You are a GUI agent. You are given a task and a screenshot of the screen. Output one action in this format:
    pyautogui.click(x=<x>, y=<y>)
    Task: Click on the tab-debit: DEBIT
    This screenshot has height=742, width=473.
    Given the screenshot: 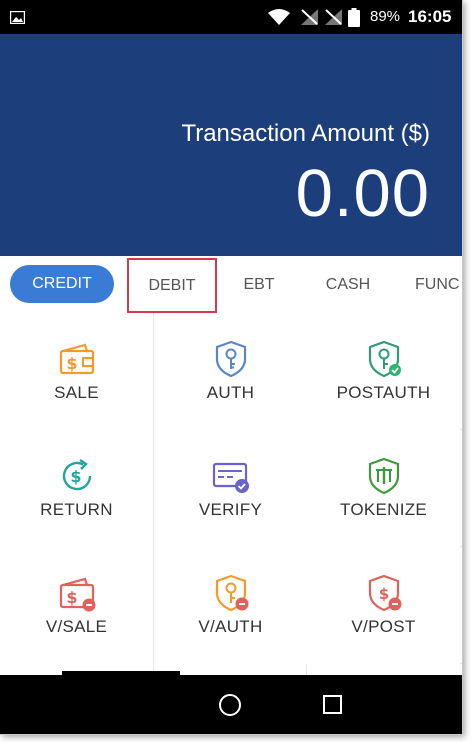 What is the action you would take?
    pyautogui.click(x=172, y=285)
    